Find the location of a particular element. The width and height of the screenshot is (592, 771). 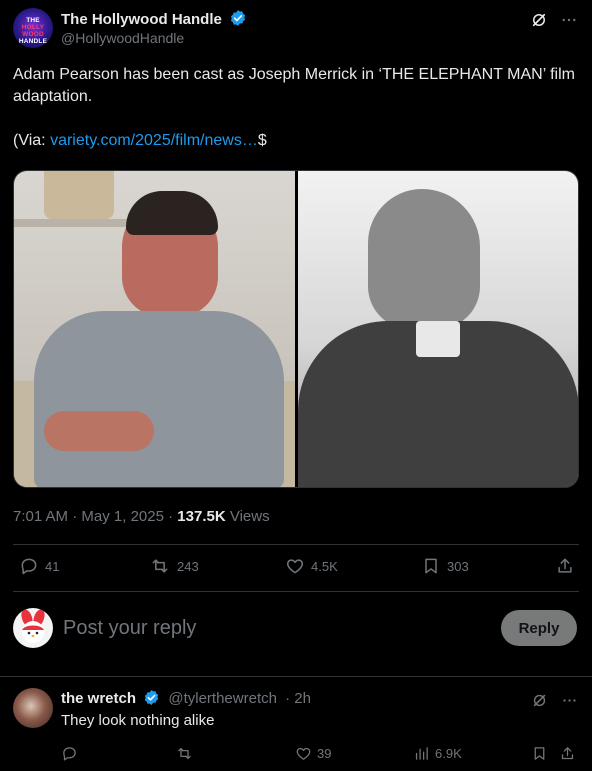

head is located at coordinates (423, 259).